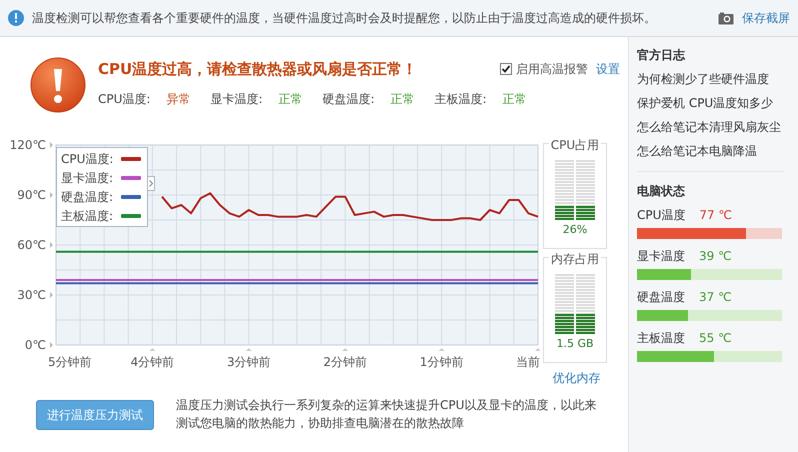 The image size is (798, 452). Describe the element at coordinates (661, 297) in the screenshot. I see `status-label: 硬盘温度` at that location.